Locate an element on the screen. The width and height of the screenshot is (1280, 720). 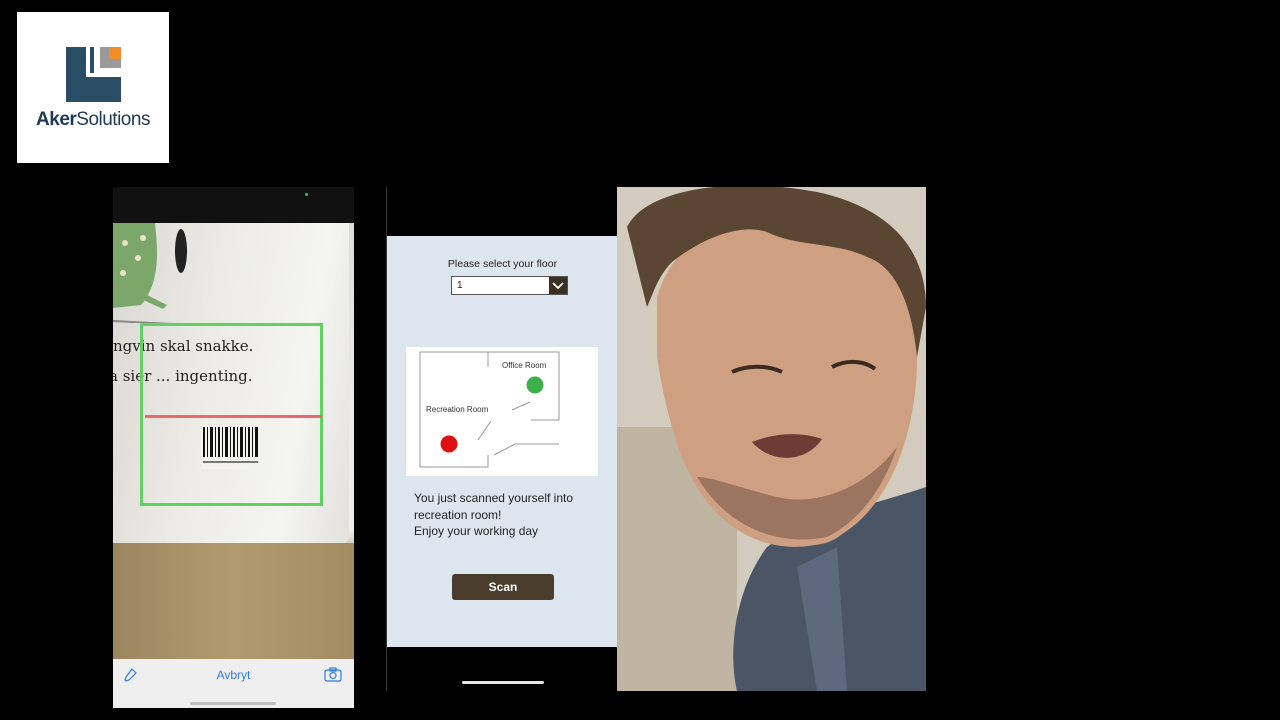
message-line-3: Enjoy your working day is located at coordinates (476, 531).